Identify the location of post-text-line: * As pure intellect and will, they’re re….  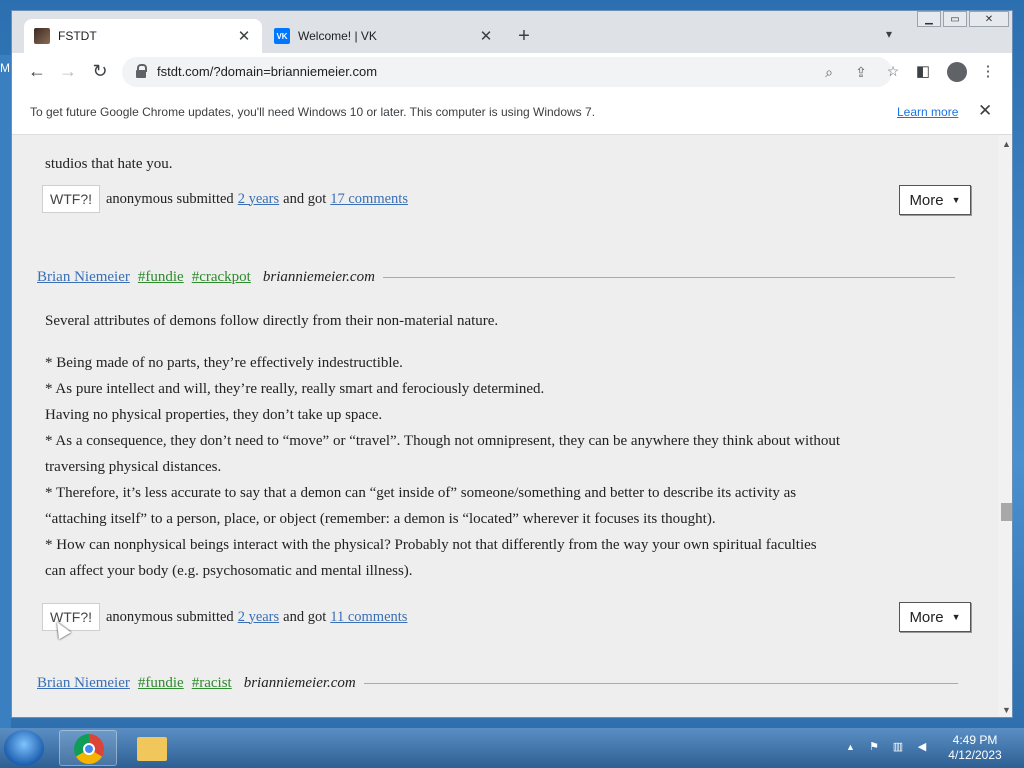
(295, 389).